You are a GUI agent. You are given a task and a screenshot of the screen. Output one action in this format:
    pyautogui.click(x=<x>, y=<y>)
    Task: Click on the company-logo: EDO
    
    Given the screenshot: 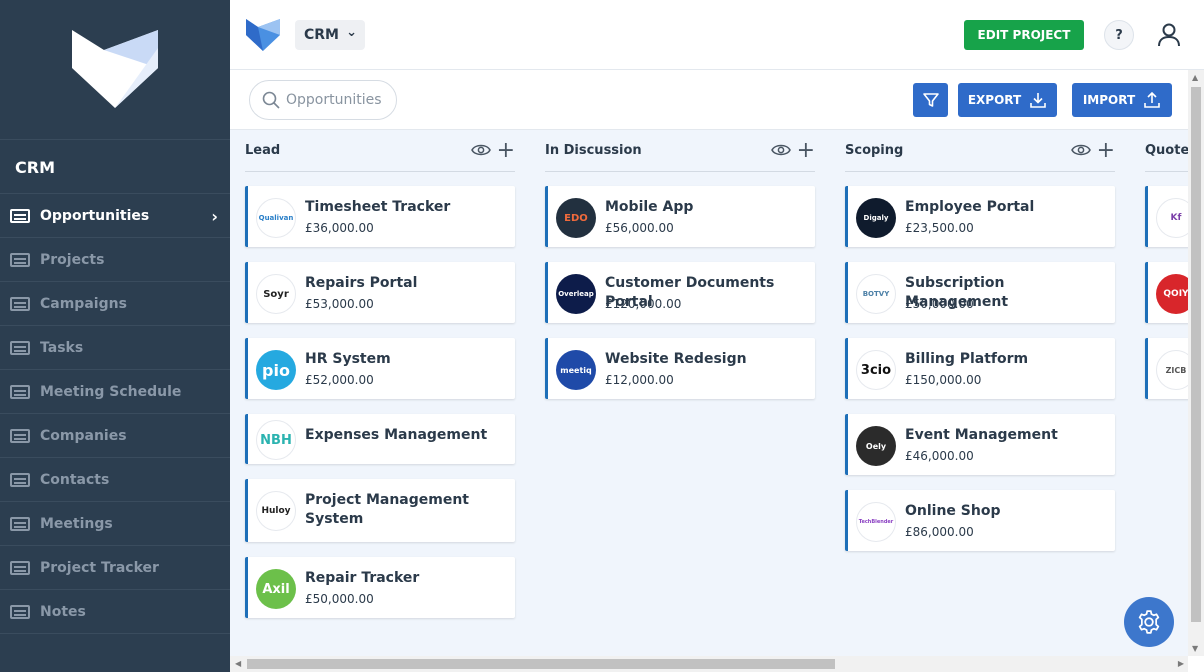 What is the action you would take?
    pyautogui.click(x=576, y=218)
    